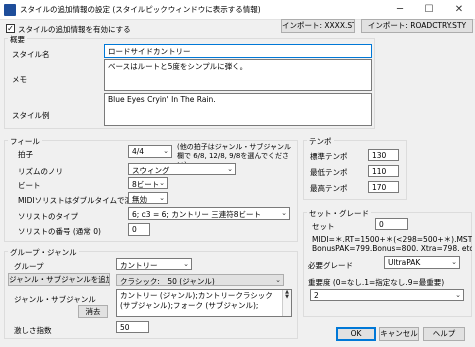 The height and width of the screenshot is (347, 475). I want to click on style-name-label: スタイル名, so click(31, 54).